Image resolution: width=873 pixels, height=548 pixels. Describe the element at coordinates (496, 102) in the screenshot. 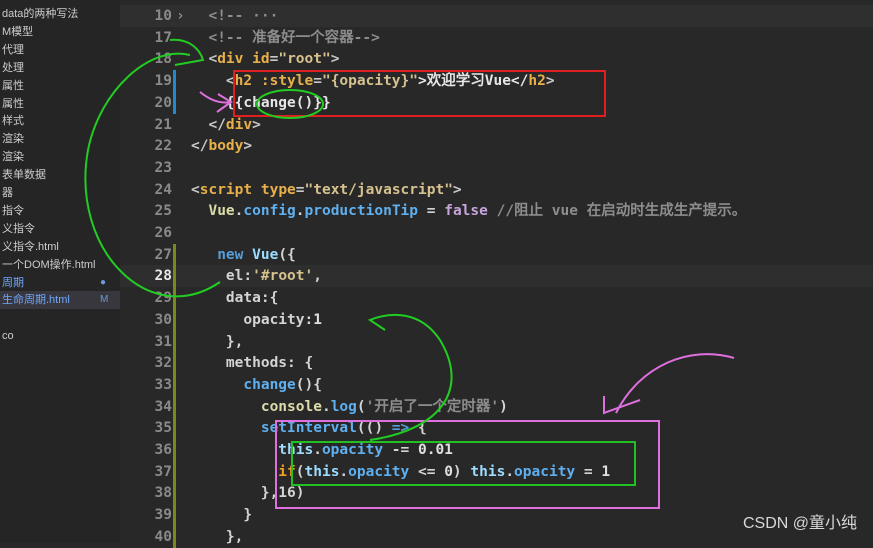

I see `code-line: 20 {{change()}}` at that location.